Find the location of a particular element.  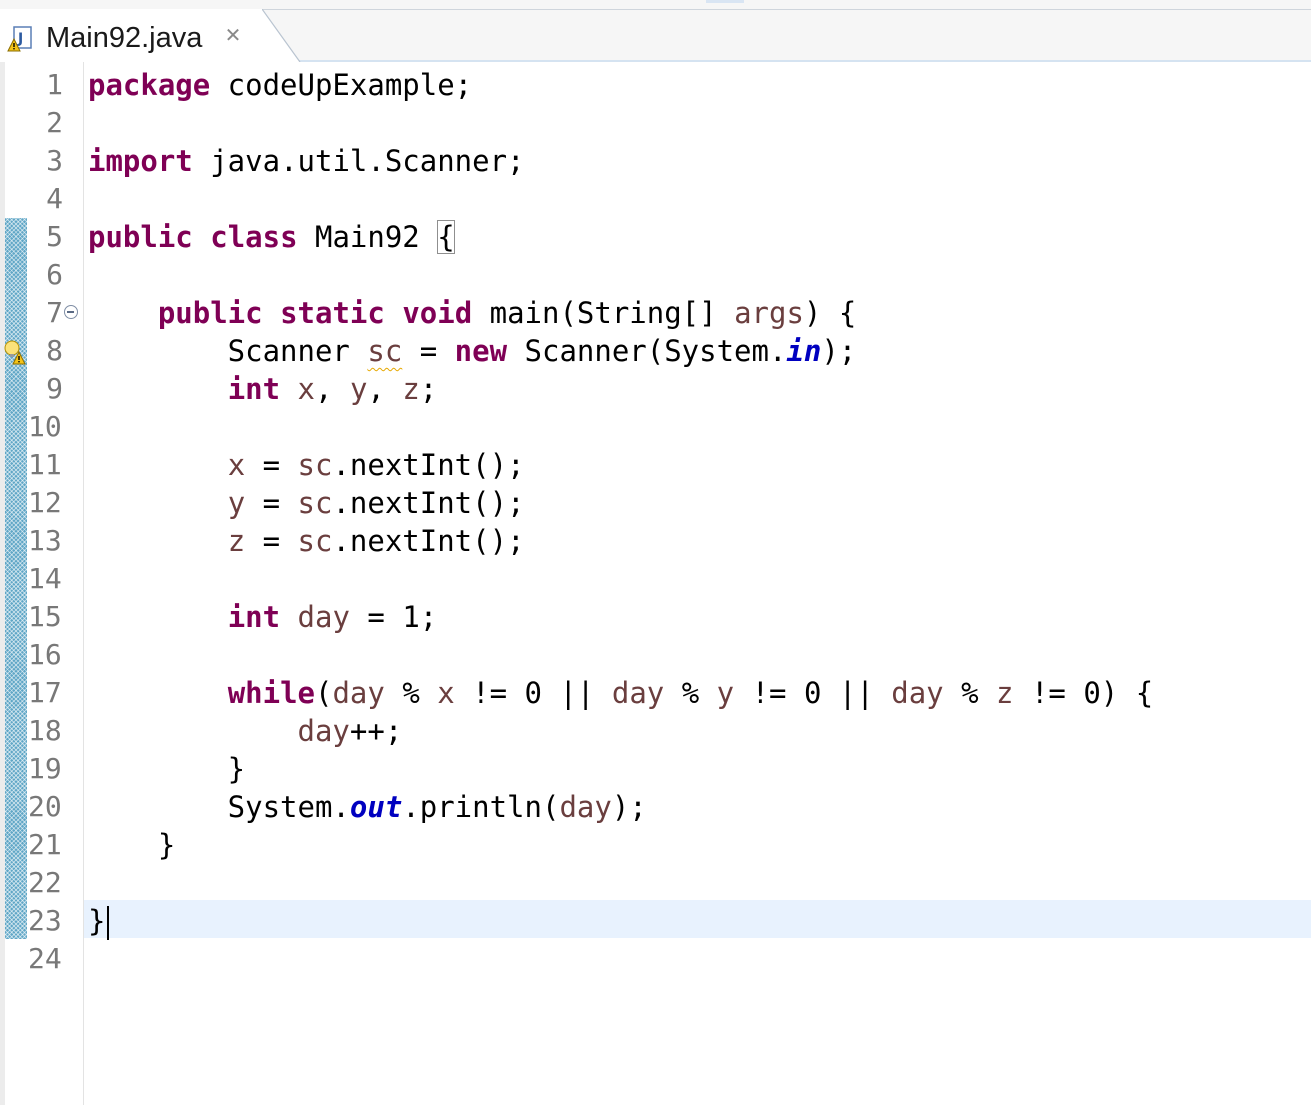

line-number: 18 is located at coordinates (45, 730).